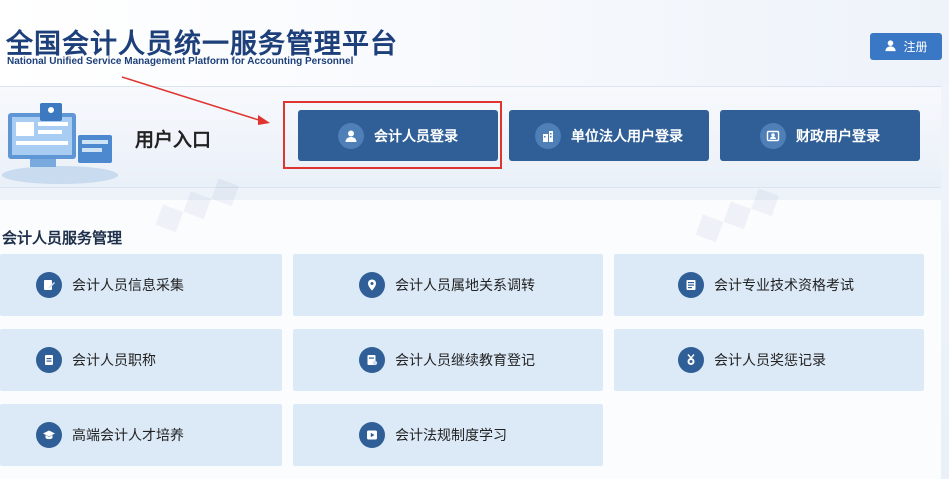 Image resolution: width=949 pixels, height=479 pixels. What do you see at coordinates (691, 285) in the screenshot?
I see `exam-icon` at bounding box center [691, 285].